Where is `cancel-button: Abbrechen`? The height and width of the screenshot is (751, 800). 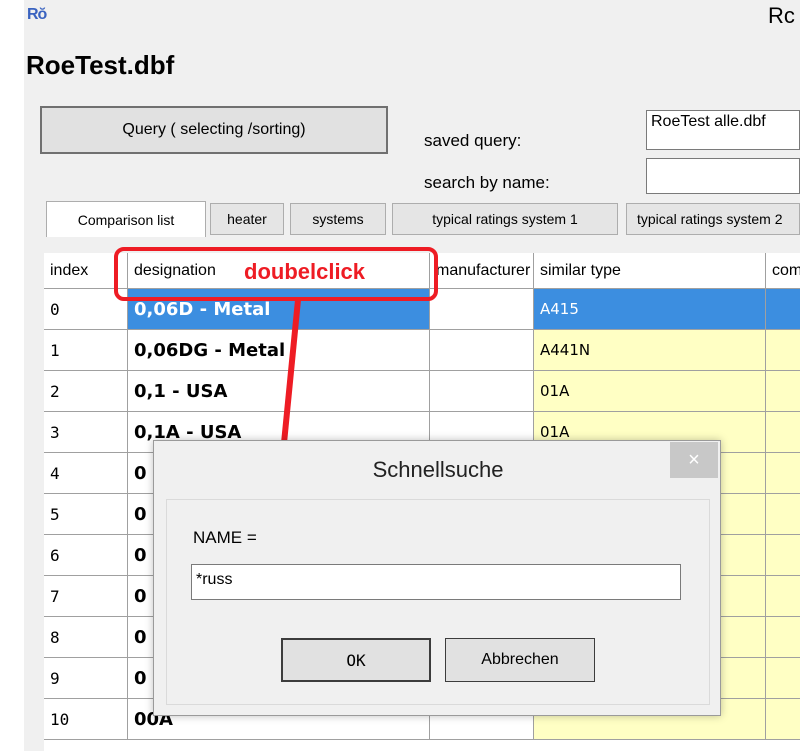
cancel-button: Abbrechen is located at coordinates (520, 660).